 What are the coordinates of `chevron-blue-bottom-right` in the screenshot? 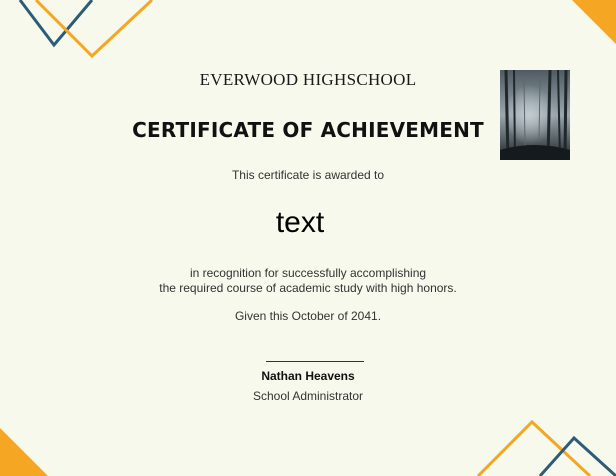 It's located at (577, 455).